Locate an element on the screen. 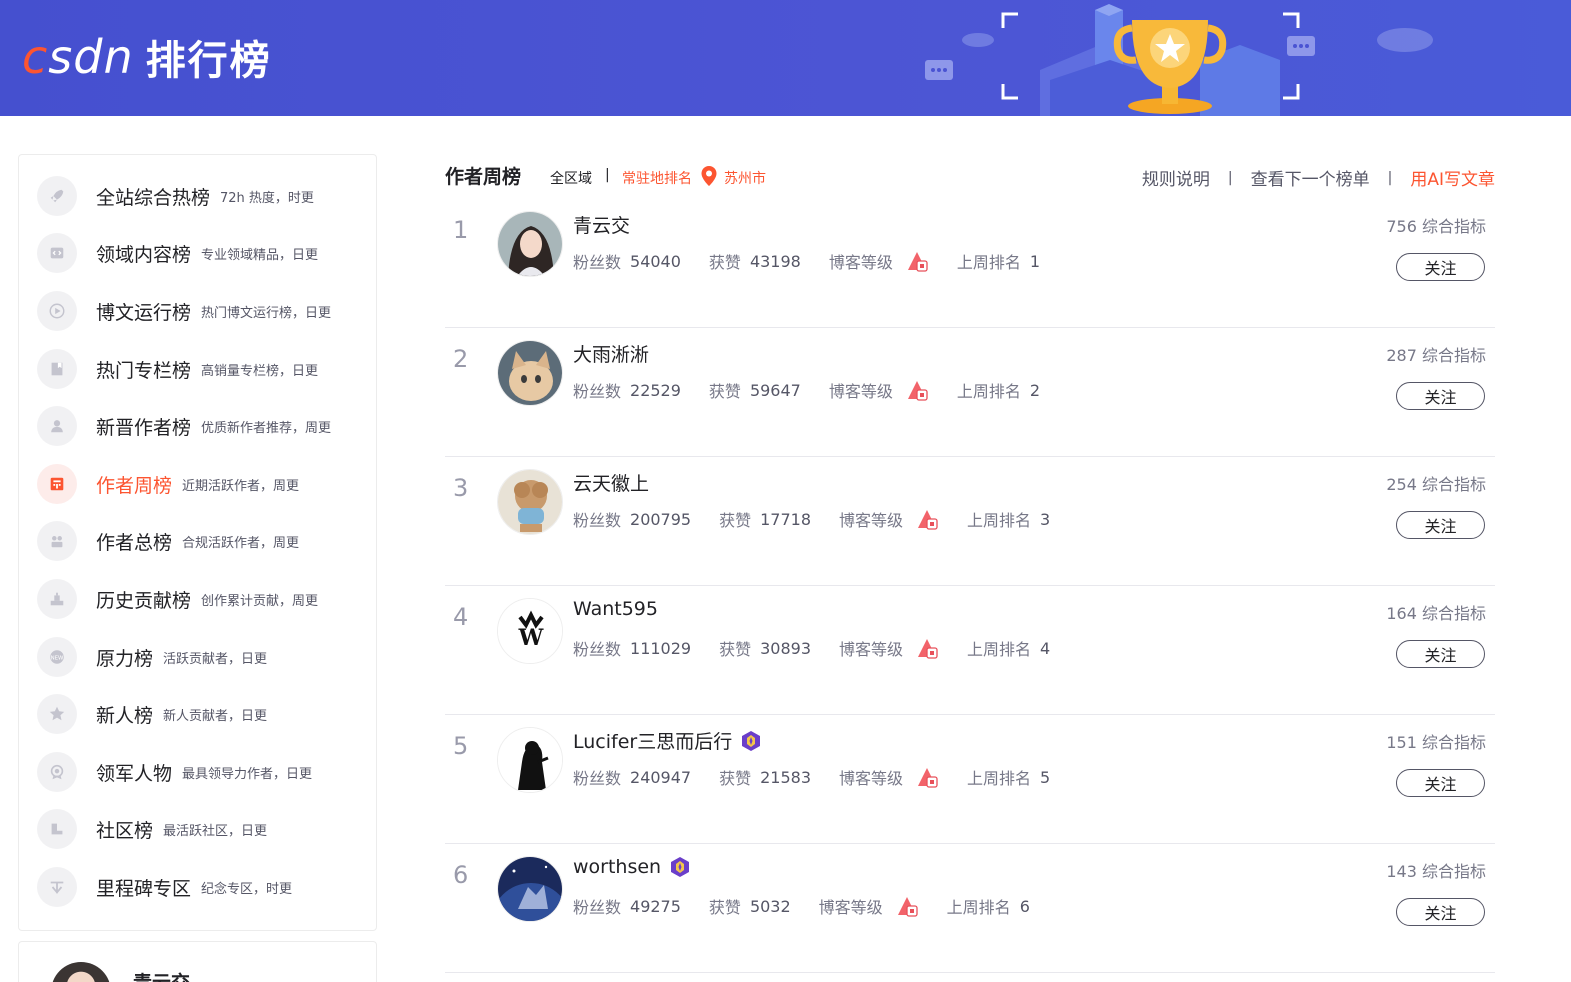  csdn-logo: csdn 排行榜 is located at coordinates (147, 57).